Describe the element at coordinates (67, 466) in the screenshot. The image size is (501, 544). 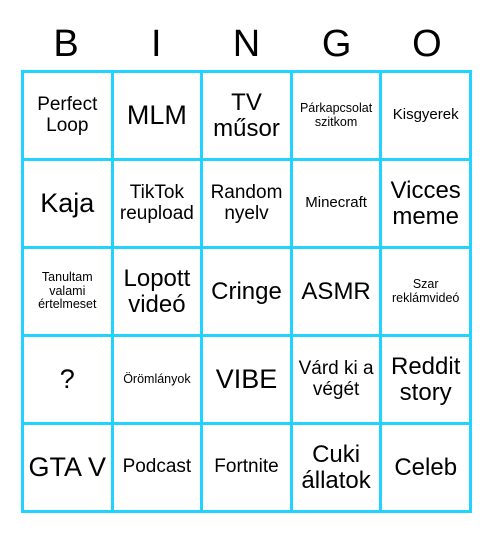
I see `bingo-cell-label: GTA V` at that location.